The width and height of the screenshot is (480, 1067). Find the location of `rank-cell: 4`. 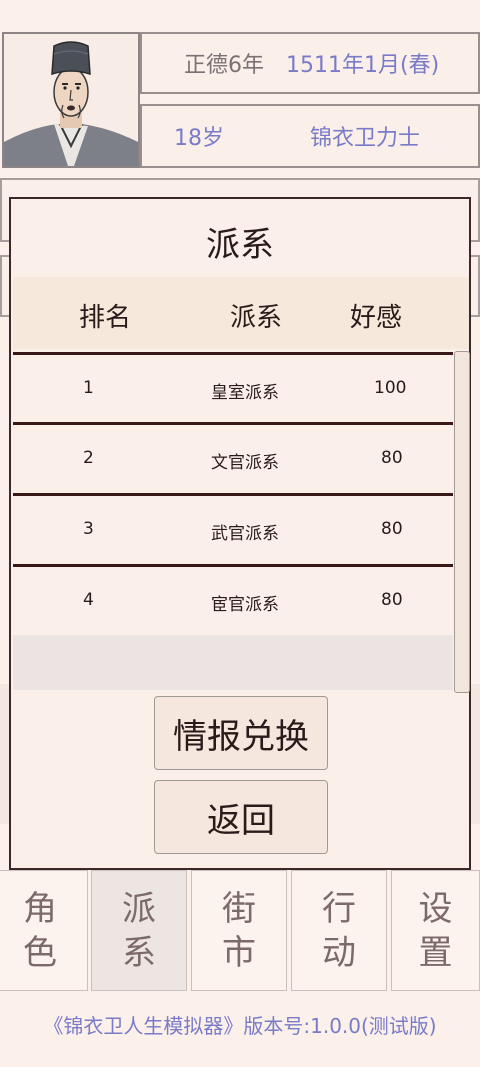

rank-cell: 4 is located at coordinates (88, 600).